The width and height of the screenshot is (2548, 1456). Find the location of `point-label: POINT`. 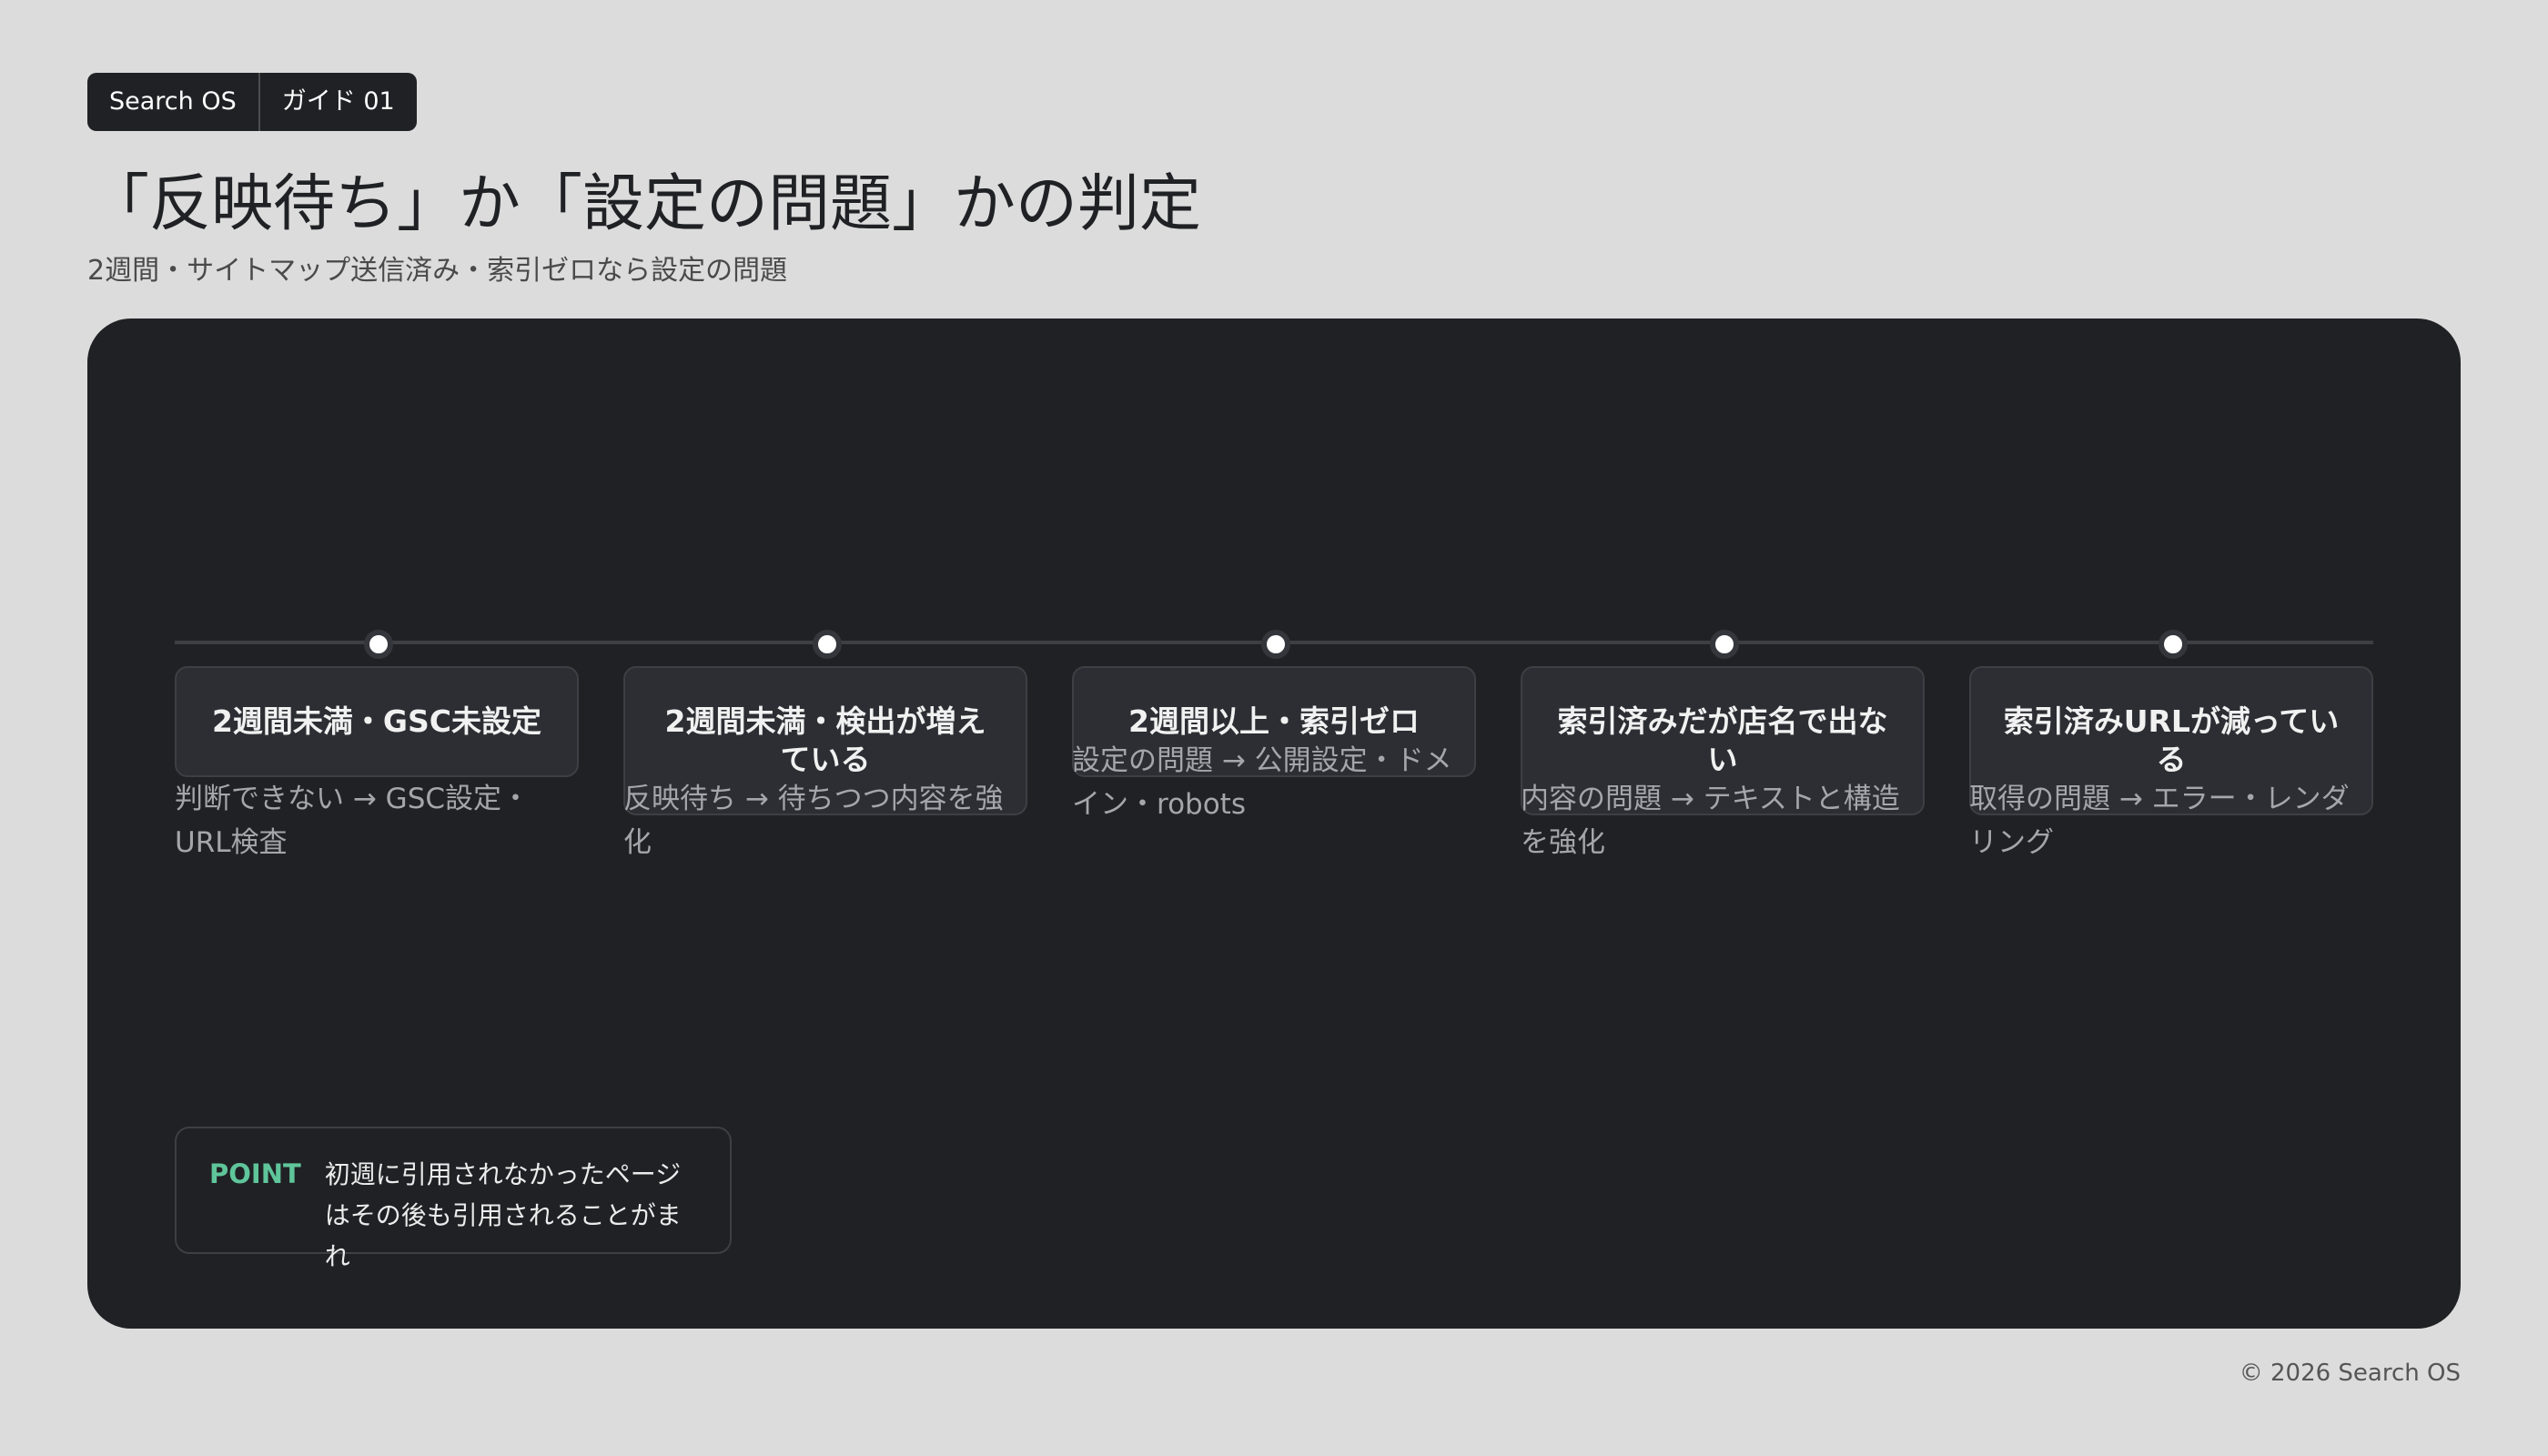

point-label: POINT is located at coordinates (255, 1173).